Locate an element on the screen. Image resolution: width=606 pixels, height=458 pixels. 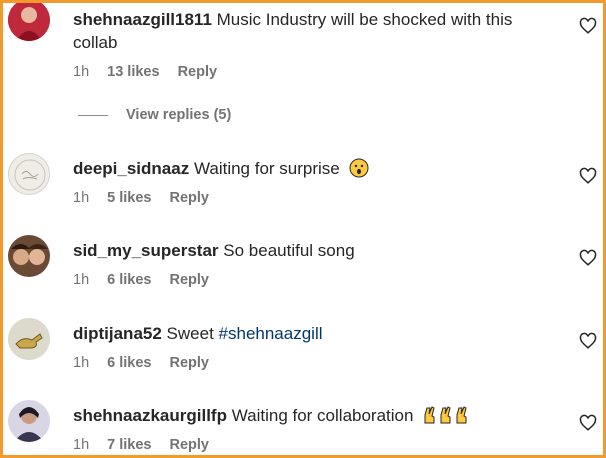
comment-username: deepi_sidnaaz is located at coordinates (131, 168).